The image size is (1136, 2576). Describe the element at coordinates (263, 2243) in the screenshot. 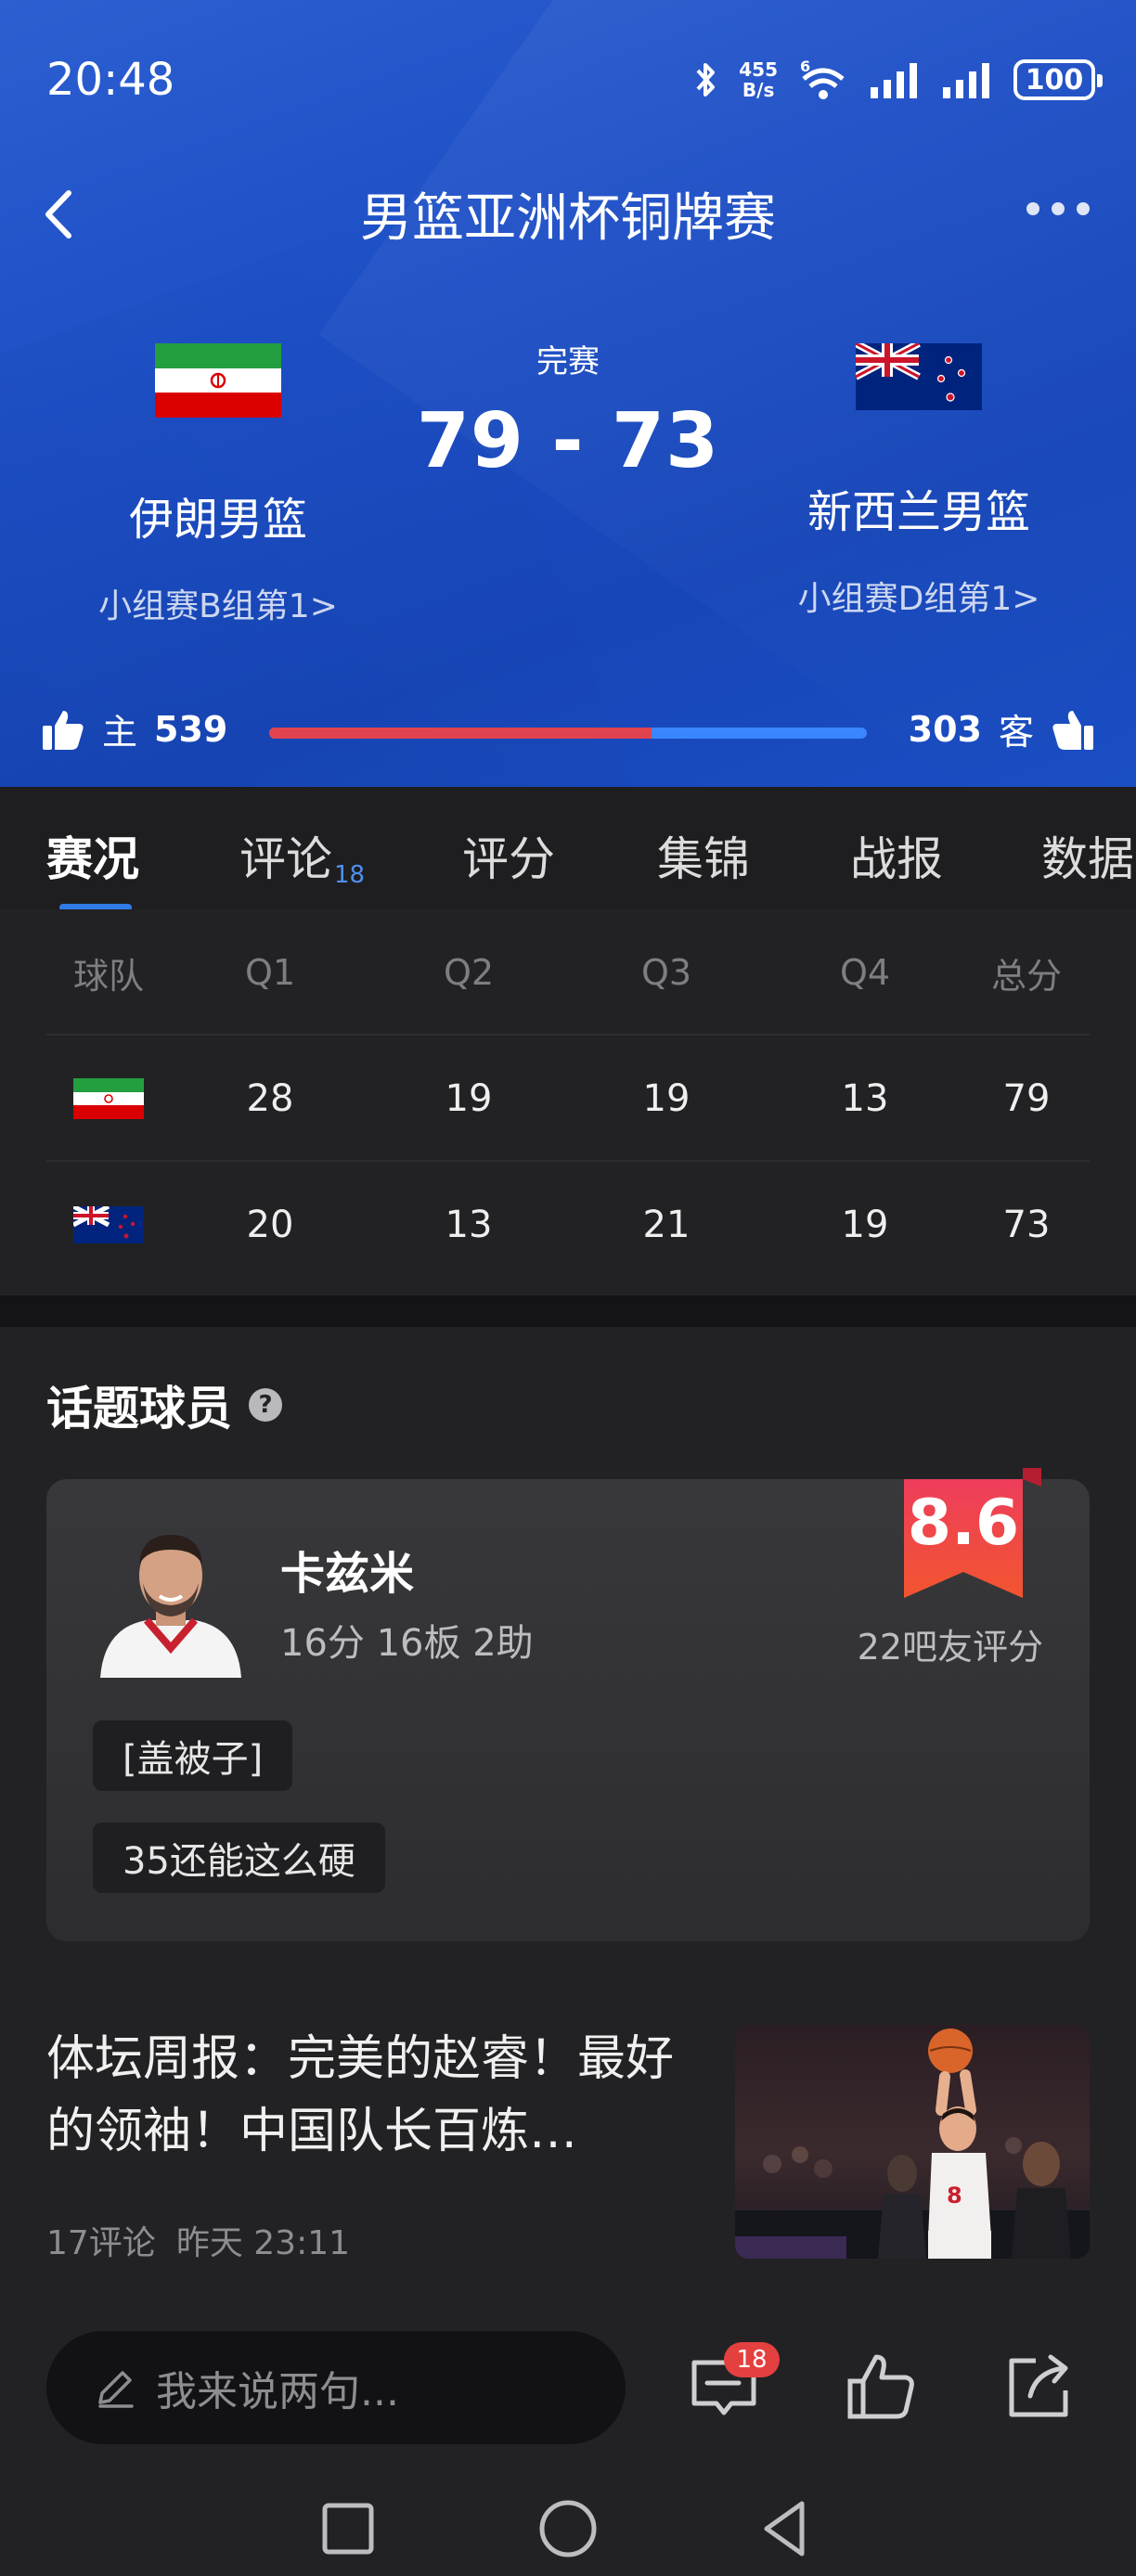

I see `news-time: 昨天 23:11` at that location.